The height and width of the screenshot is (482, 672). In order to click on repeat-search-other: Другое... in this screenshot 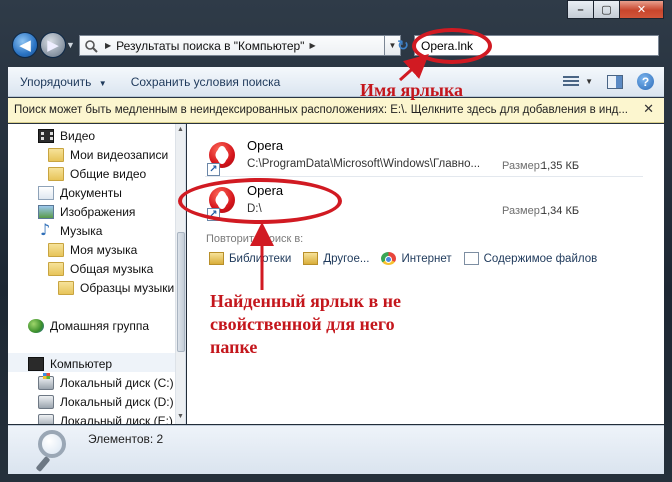, I will do `click(336, 258)`.